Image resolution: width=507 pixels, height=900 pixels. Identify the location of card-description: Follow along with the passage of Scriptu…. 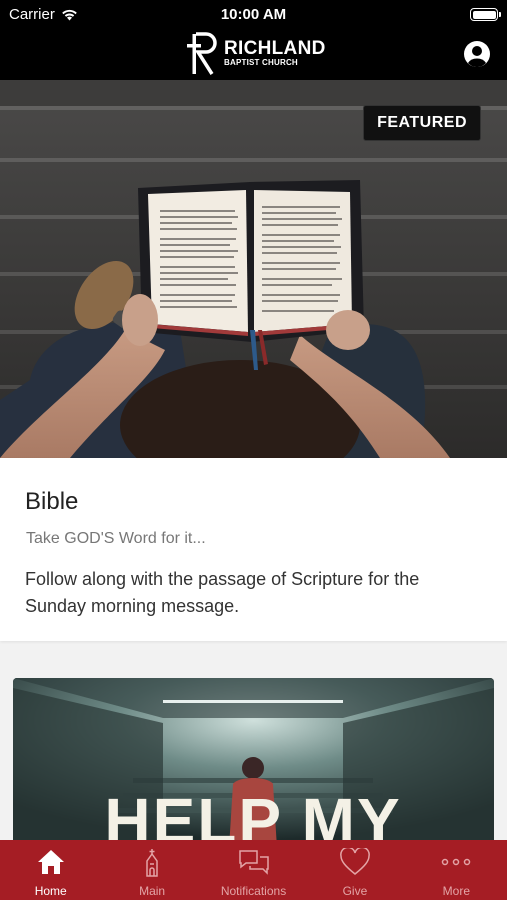
(222, 592).